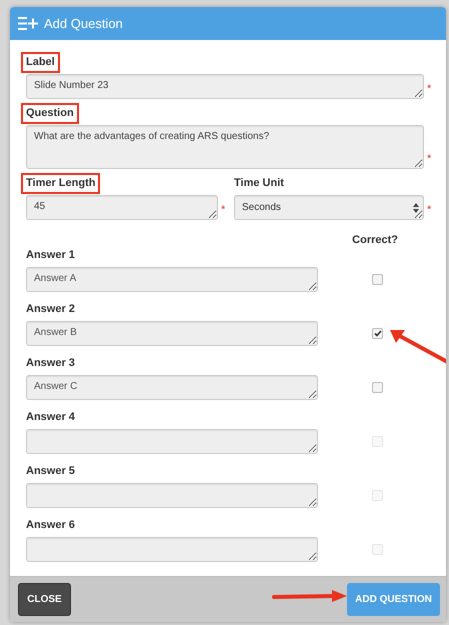 This screenshot has width=449, height=625. What do you see at coordinates (259, 183) in the screenshot?
I see `field-label: Time Unit` at bounding box center [259, 183].